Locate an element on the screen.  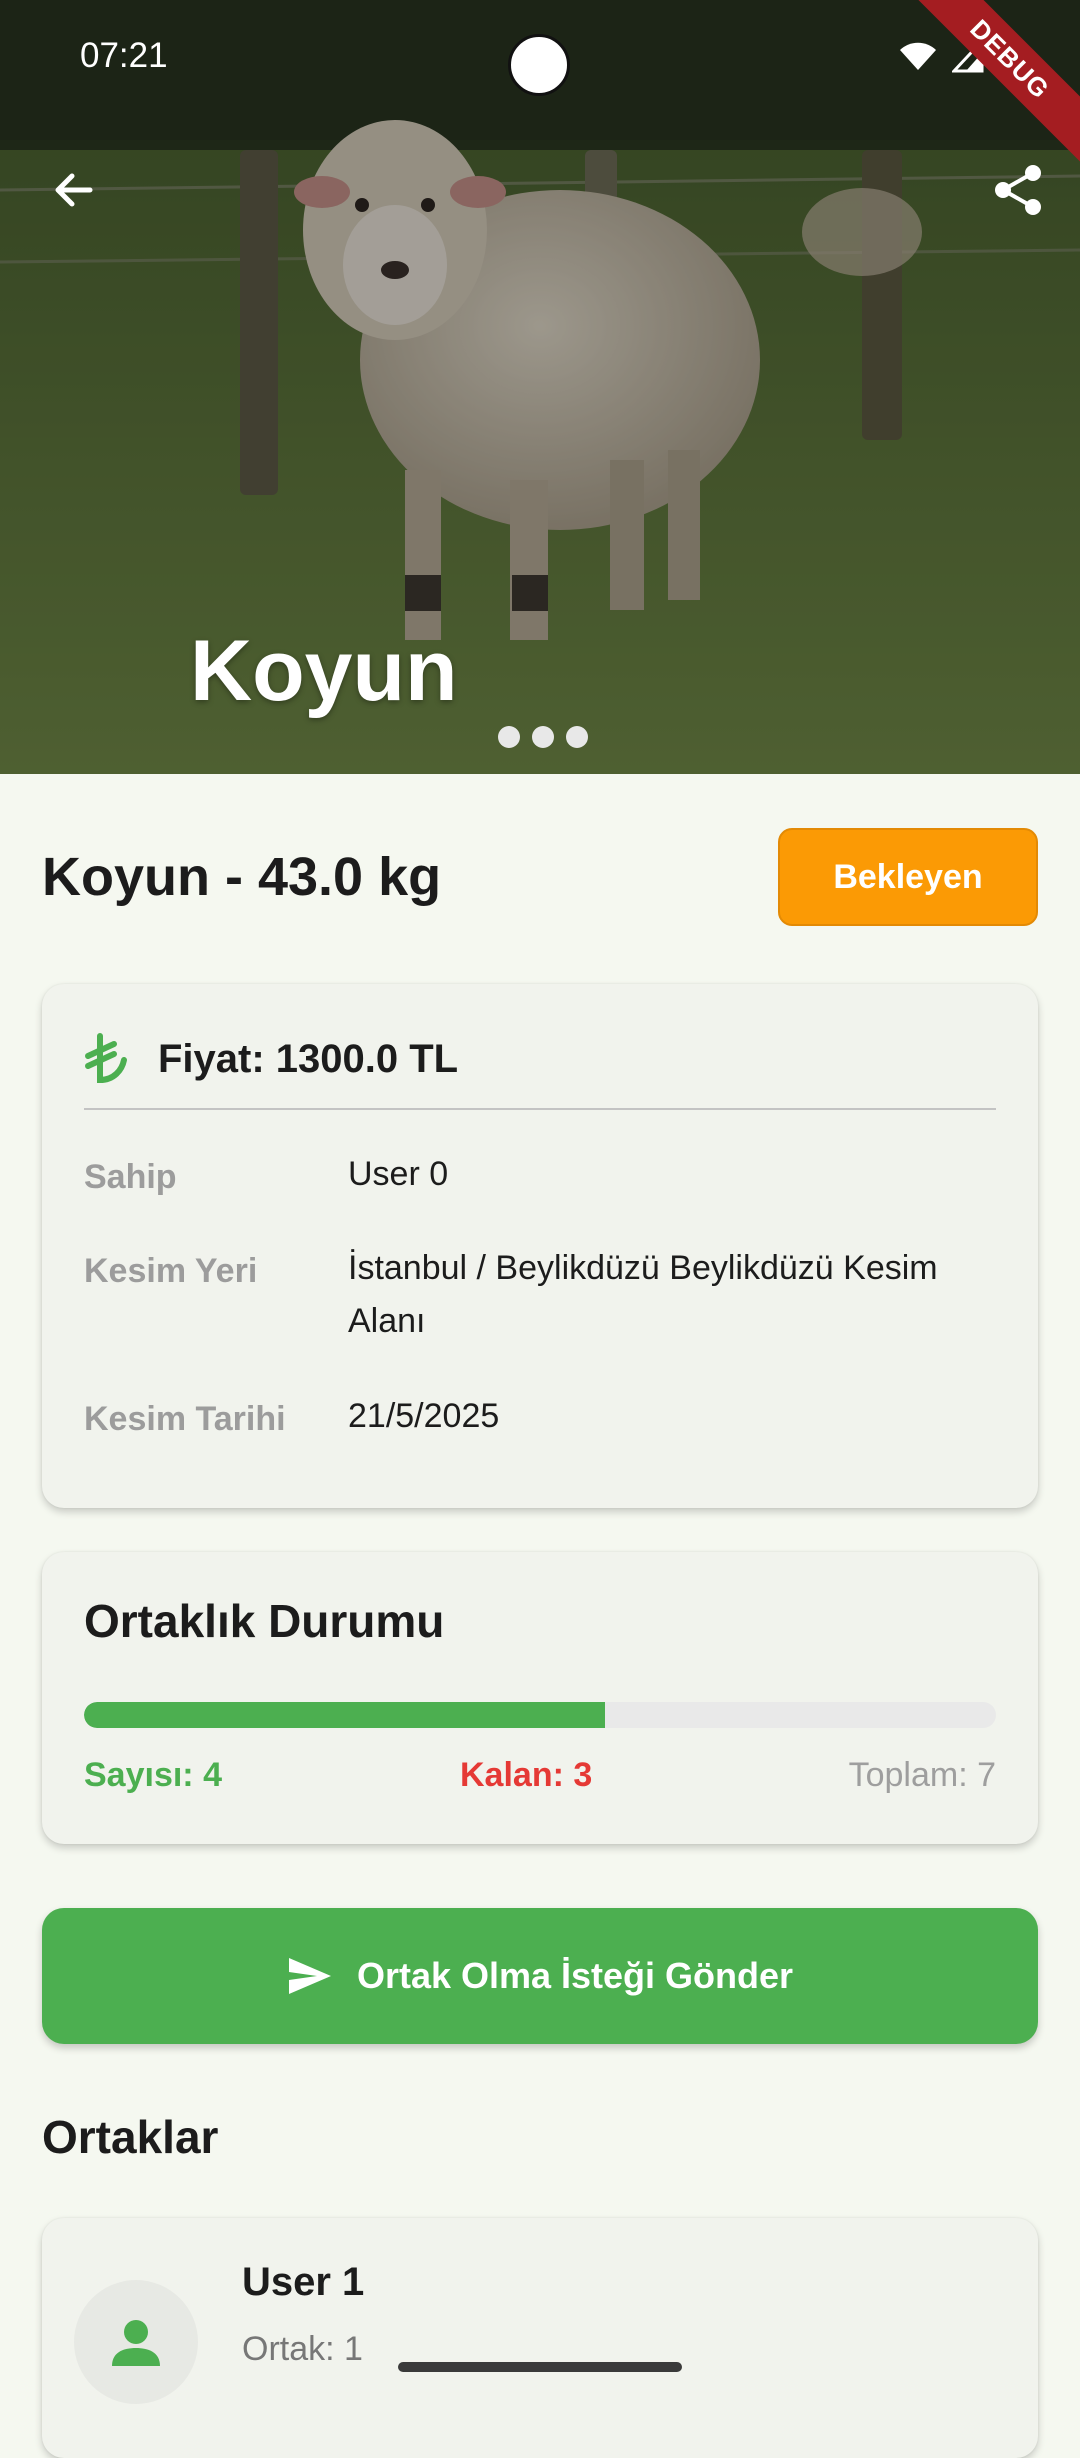
home-indicator is located at coordinates (540, 2367).